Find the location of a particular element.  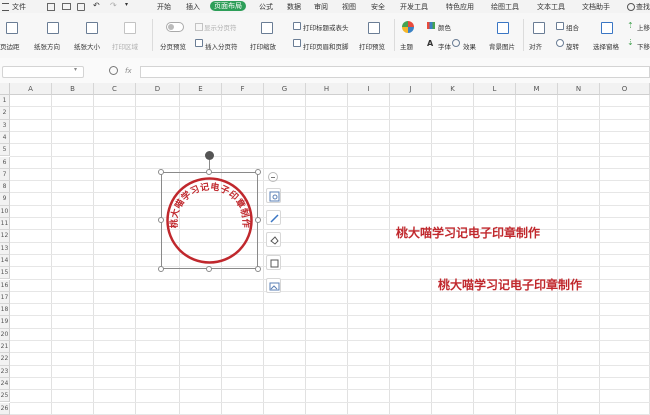

formula-input is located at coordinates (395, 72).